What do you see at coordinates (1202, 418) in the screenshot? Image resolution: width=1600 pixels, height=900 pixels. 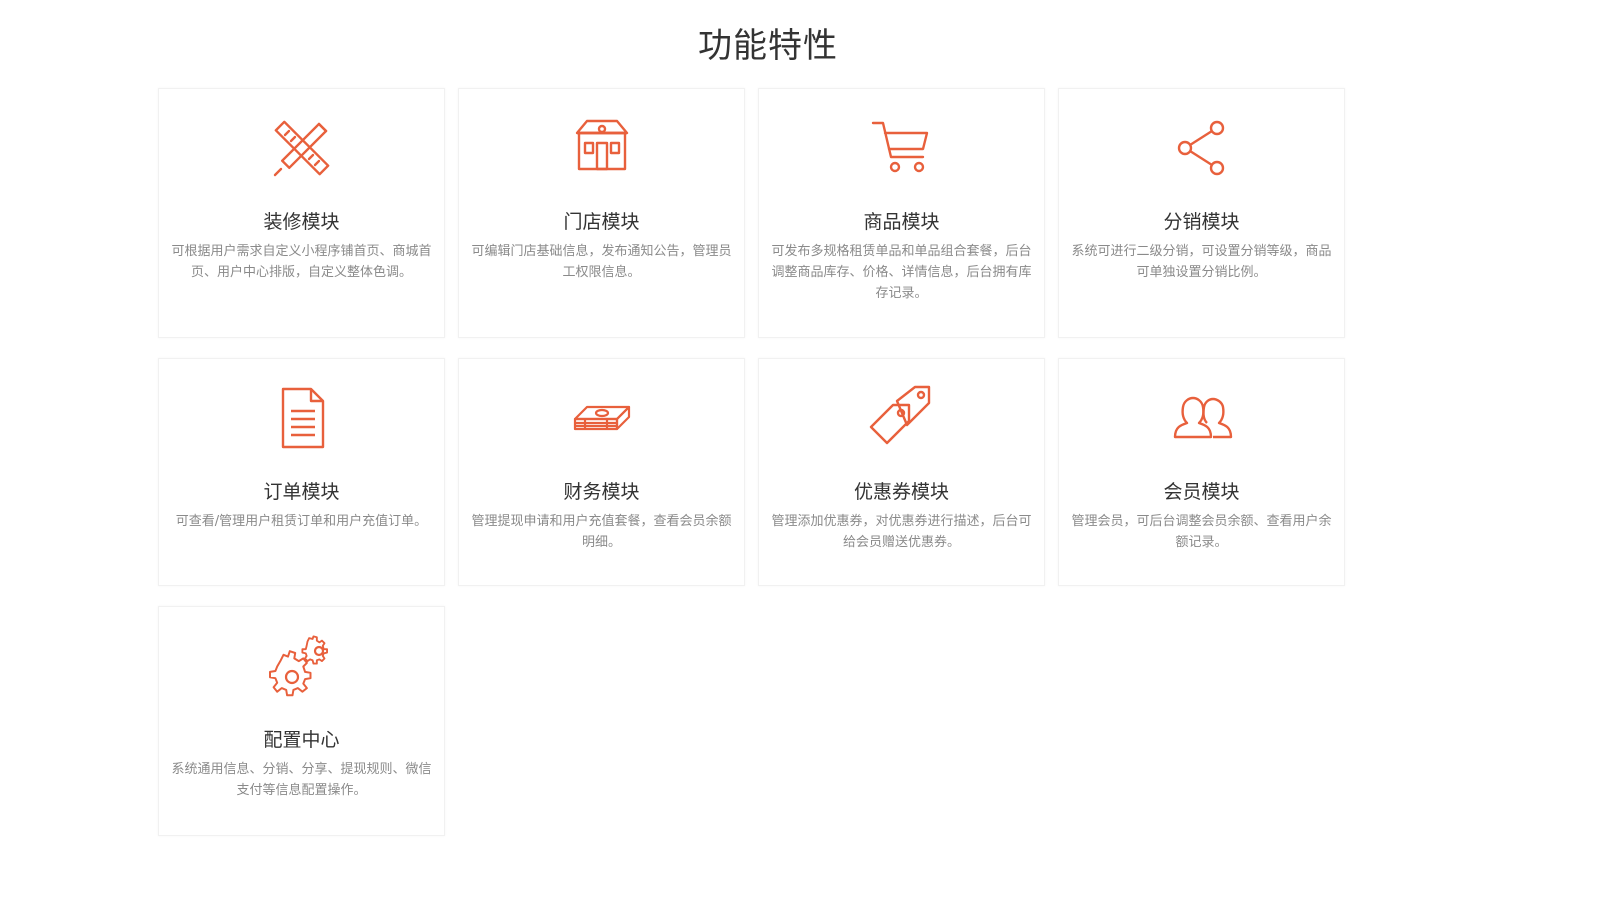 I see `members-icon` at bounding box center [1202, 418].